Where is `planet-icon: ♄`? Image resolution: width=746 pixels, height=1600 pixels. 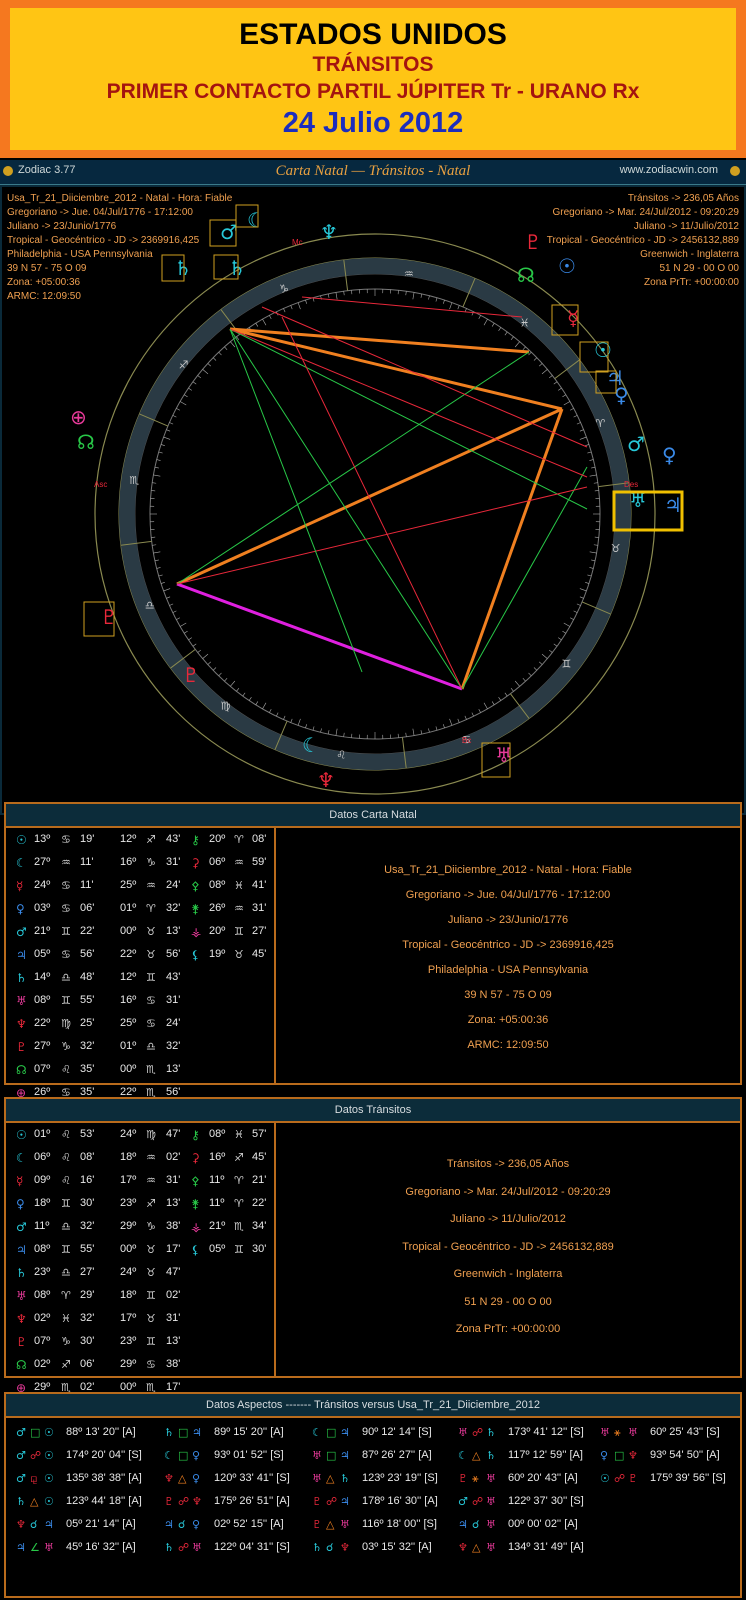 planet-icon: ♄ is located at coordinates (21, 978).